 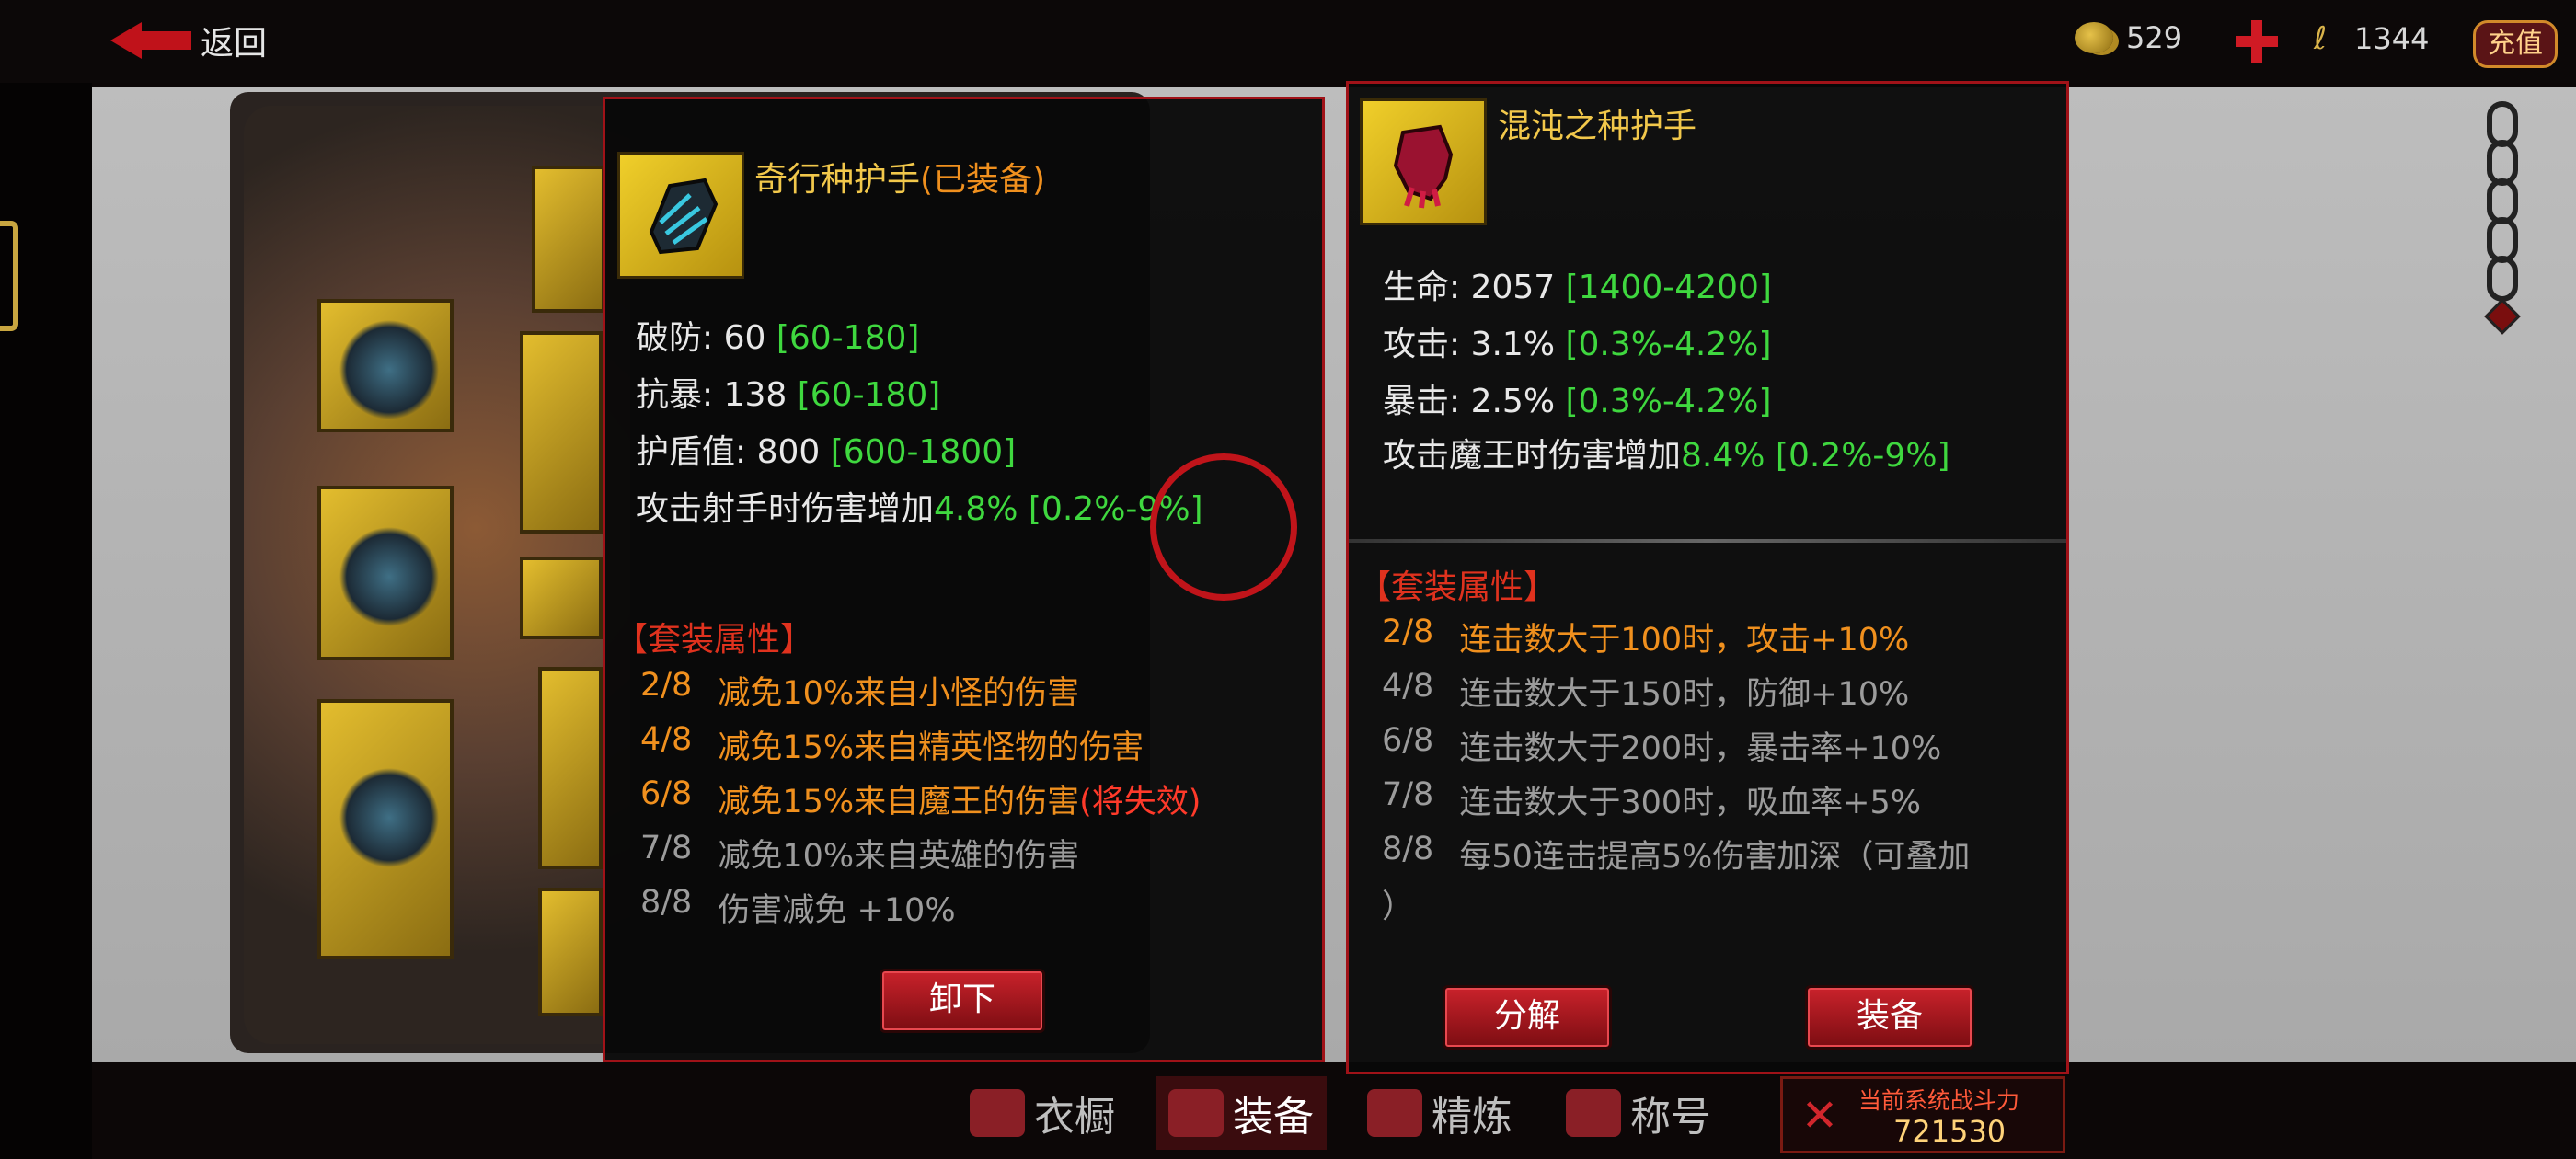 What do you see at coordinates (983, 180) in the screenshot?
I see `equipped-status: (已装备)` at bounding box center [983, 180].